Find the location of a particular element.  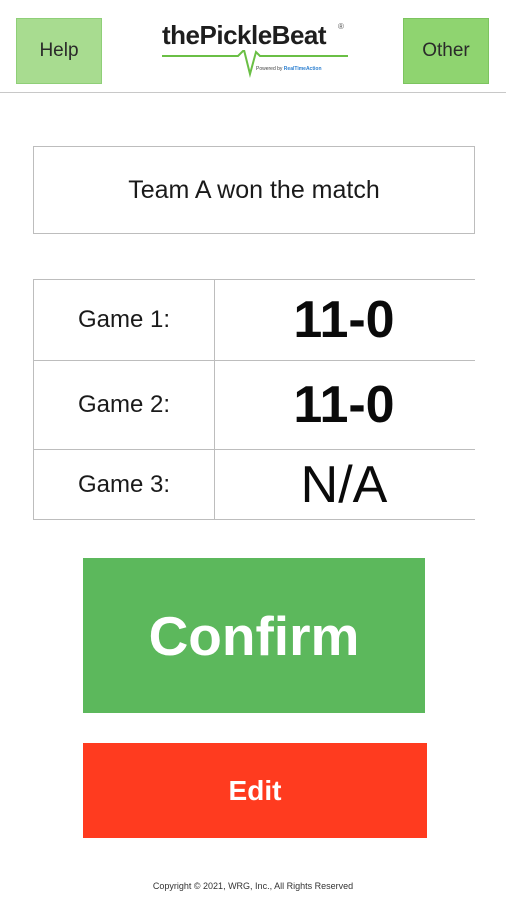

match-result-message: Team A won the match is located at coordinates (254, 190).